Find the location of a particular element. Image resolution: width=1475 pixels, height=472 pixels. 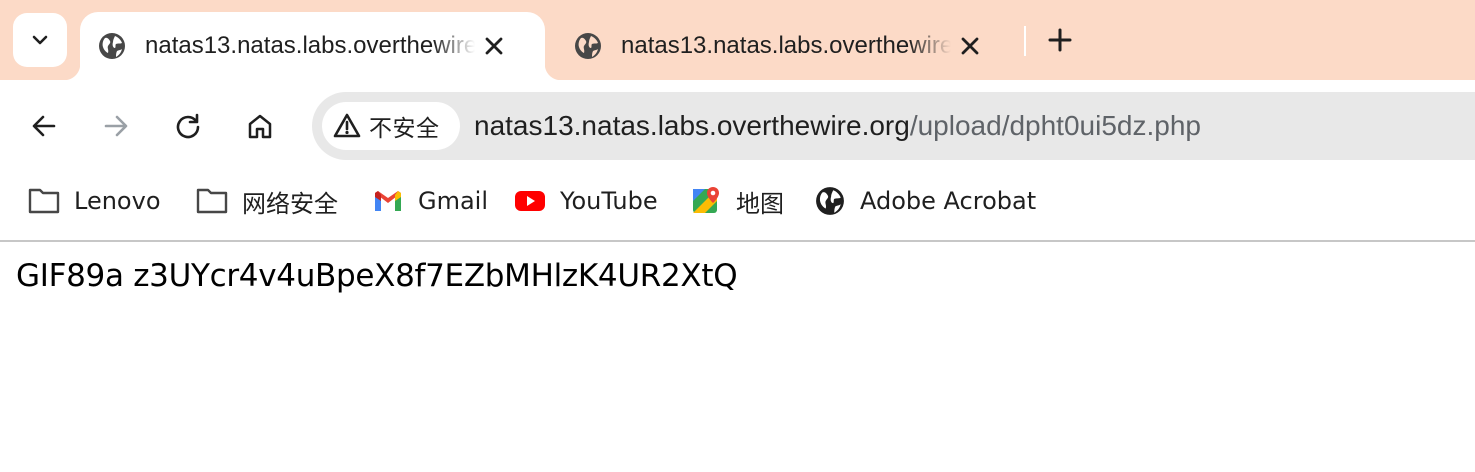

maps-icon is located at coordinates (706, 201).